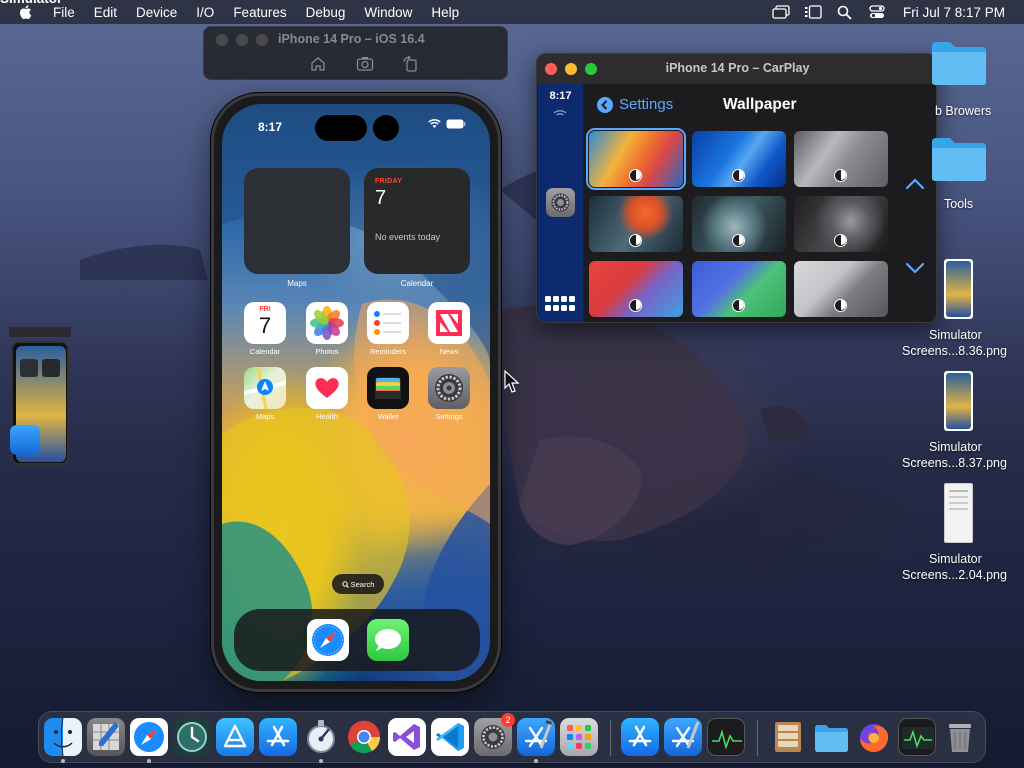 Image resolution: width=1024 pixels, height=768 pixels. What do you see at coordinates (341, 128) in the screenshot?
I see `dynamic-island` at bounding box center [341, 128].